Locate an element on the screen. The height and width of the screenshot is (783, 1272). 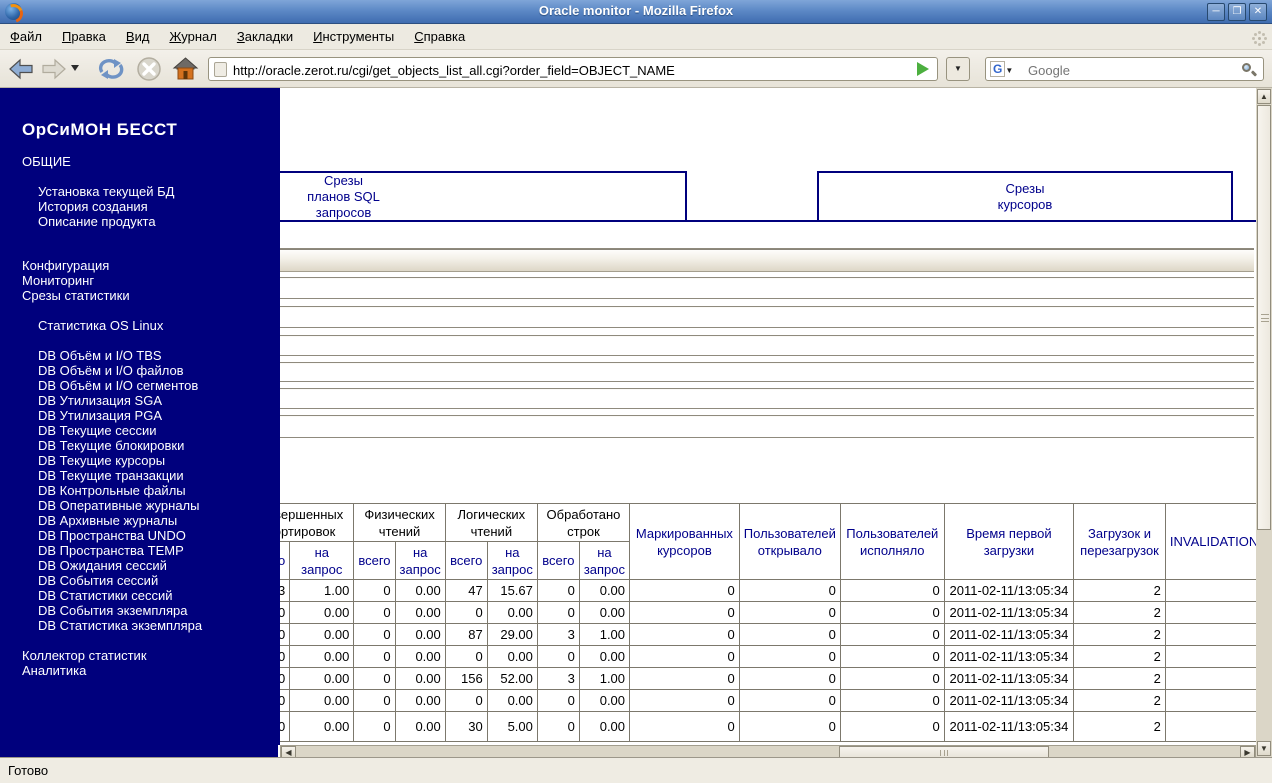
column-header-link: Пользователей открывало is located at coordinates (789, 541).